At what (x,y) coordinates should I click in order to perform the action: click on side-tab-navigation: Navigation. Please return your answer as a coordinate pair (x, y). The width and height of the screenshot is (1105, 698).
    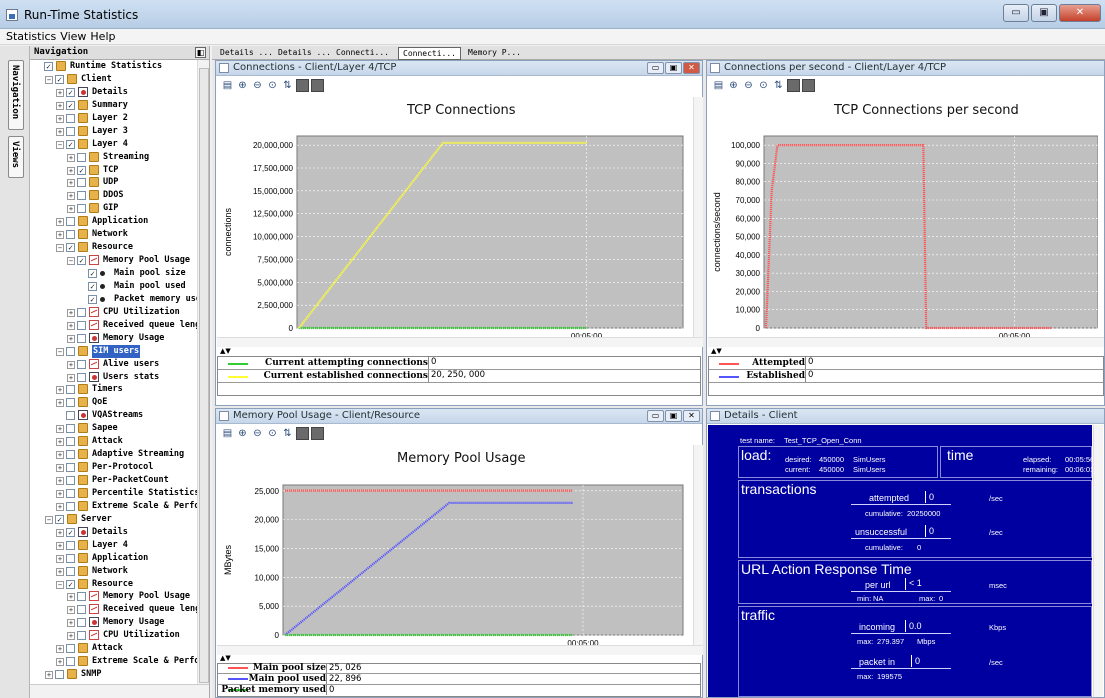
    Looking at the image, I should click on (16, 95).